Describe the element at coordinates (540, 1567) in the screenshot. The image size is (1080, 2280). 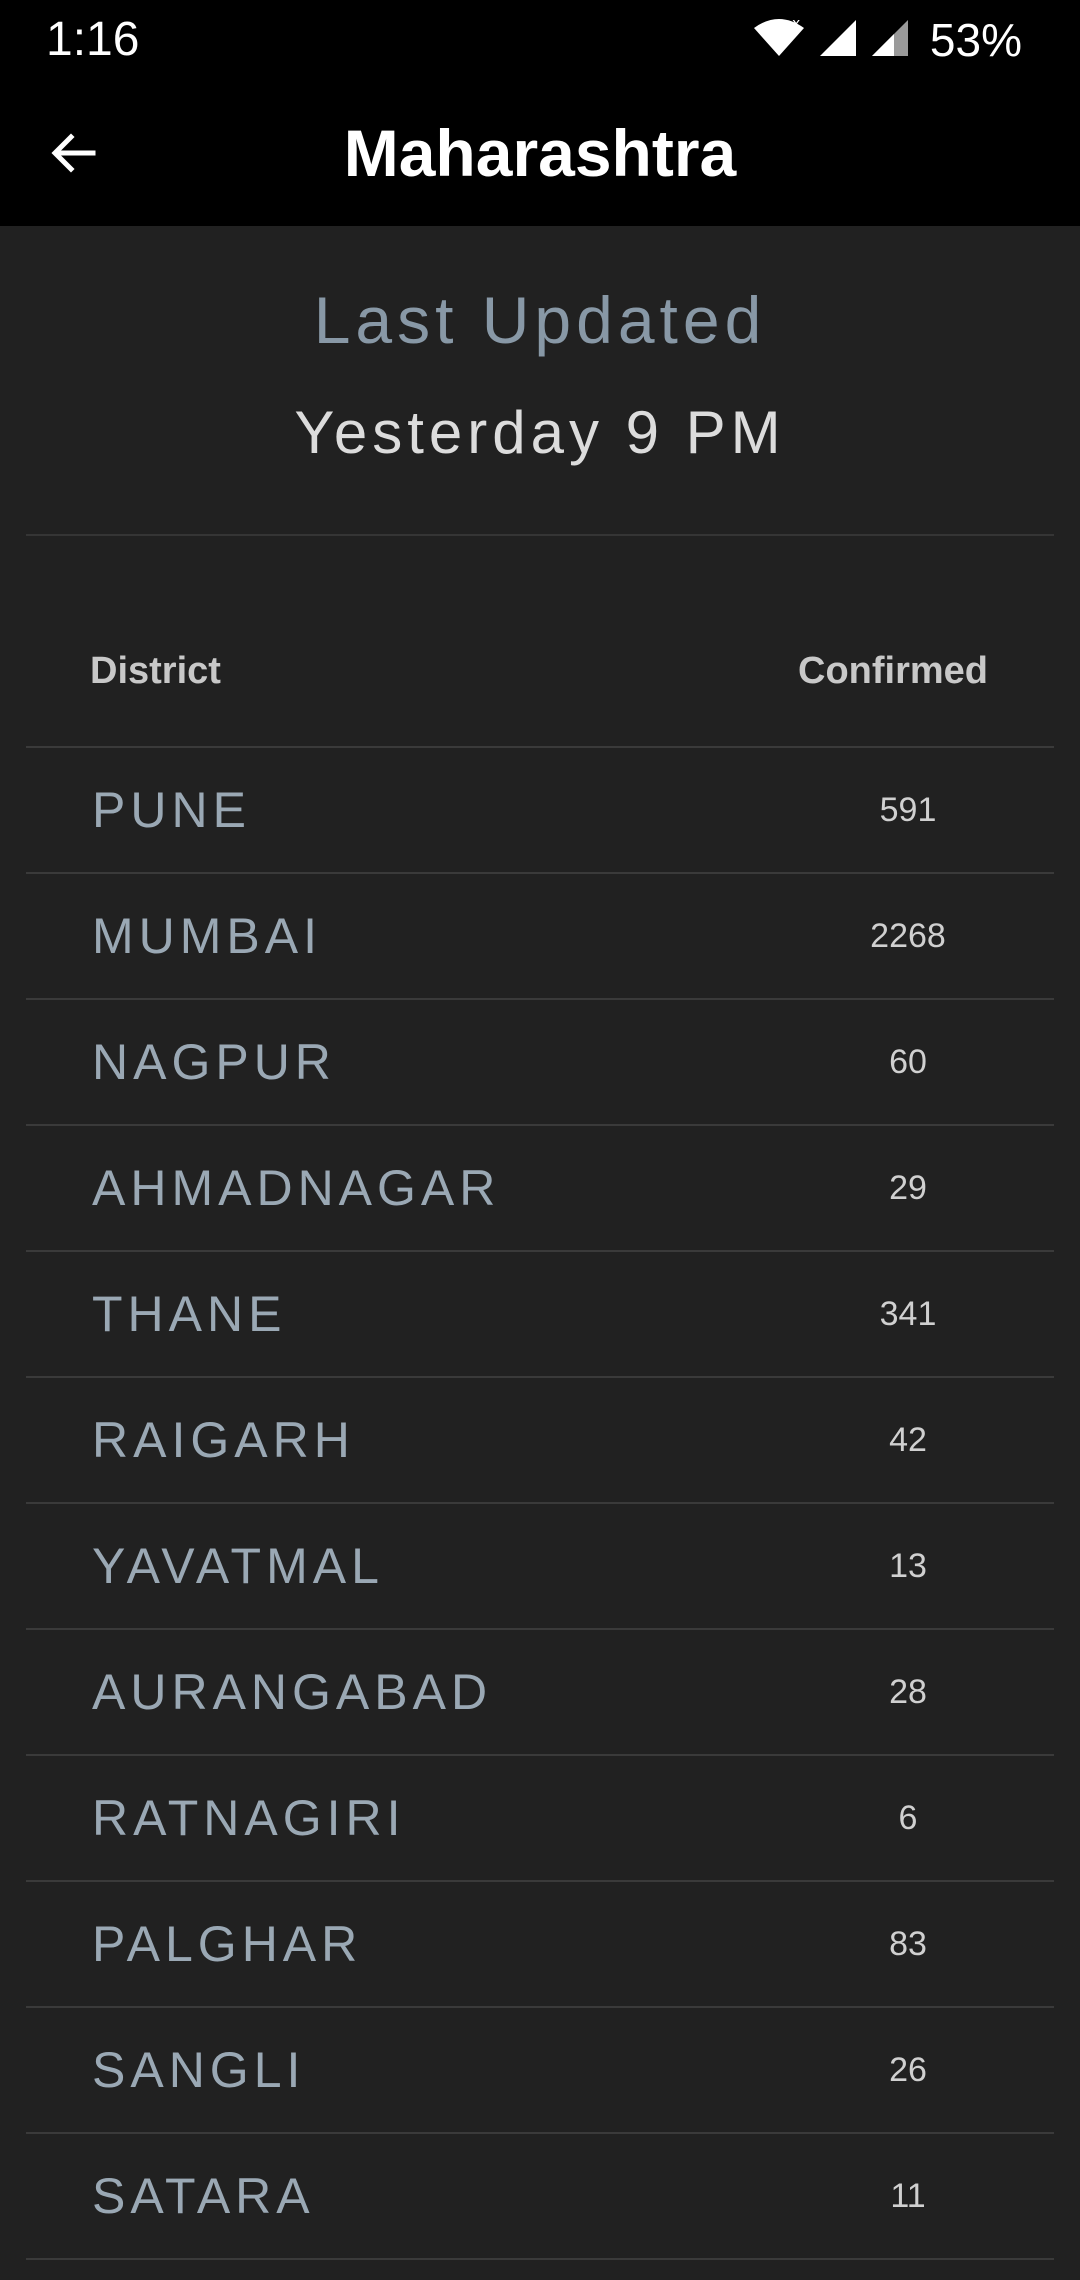
I see `table-row: YAVATMAL 13` at that location.